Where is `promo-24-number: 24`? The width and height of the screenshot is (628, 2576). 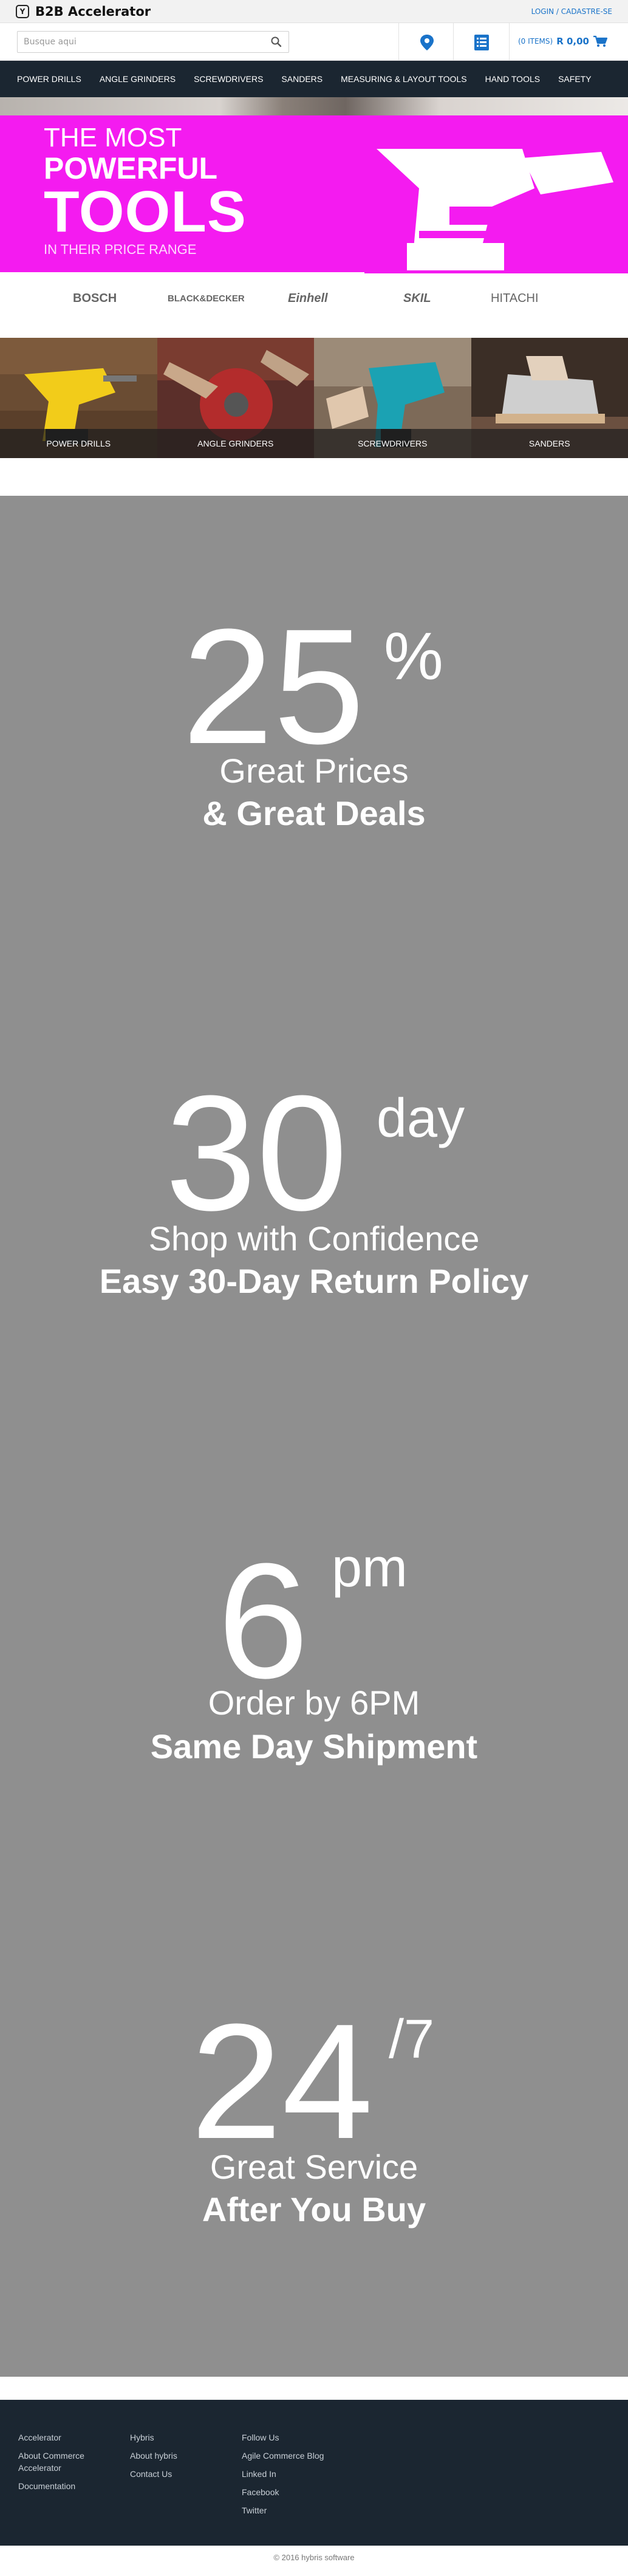
promo-24-number: 24 is located at coordinates (282, 2082).